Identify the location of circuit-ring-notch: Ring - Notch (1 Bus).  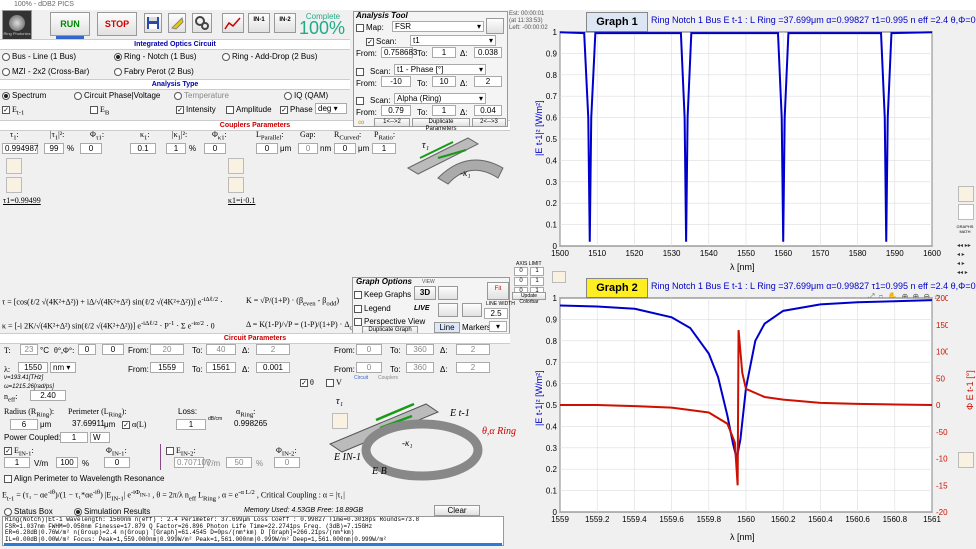
(155, 56).